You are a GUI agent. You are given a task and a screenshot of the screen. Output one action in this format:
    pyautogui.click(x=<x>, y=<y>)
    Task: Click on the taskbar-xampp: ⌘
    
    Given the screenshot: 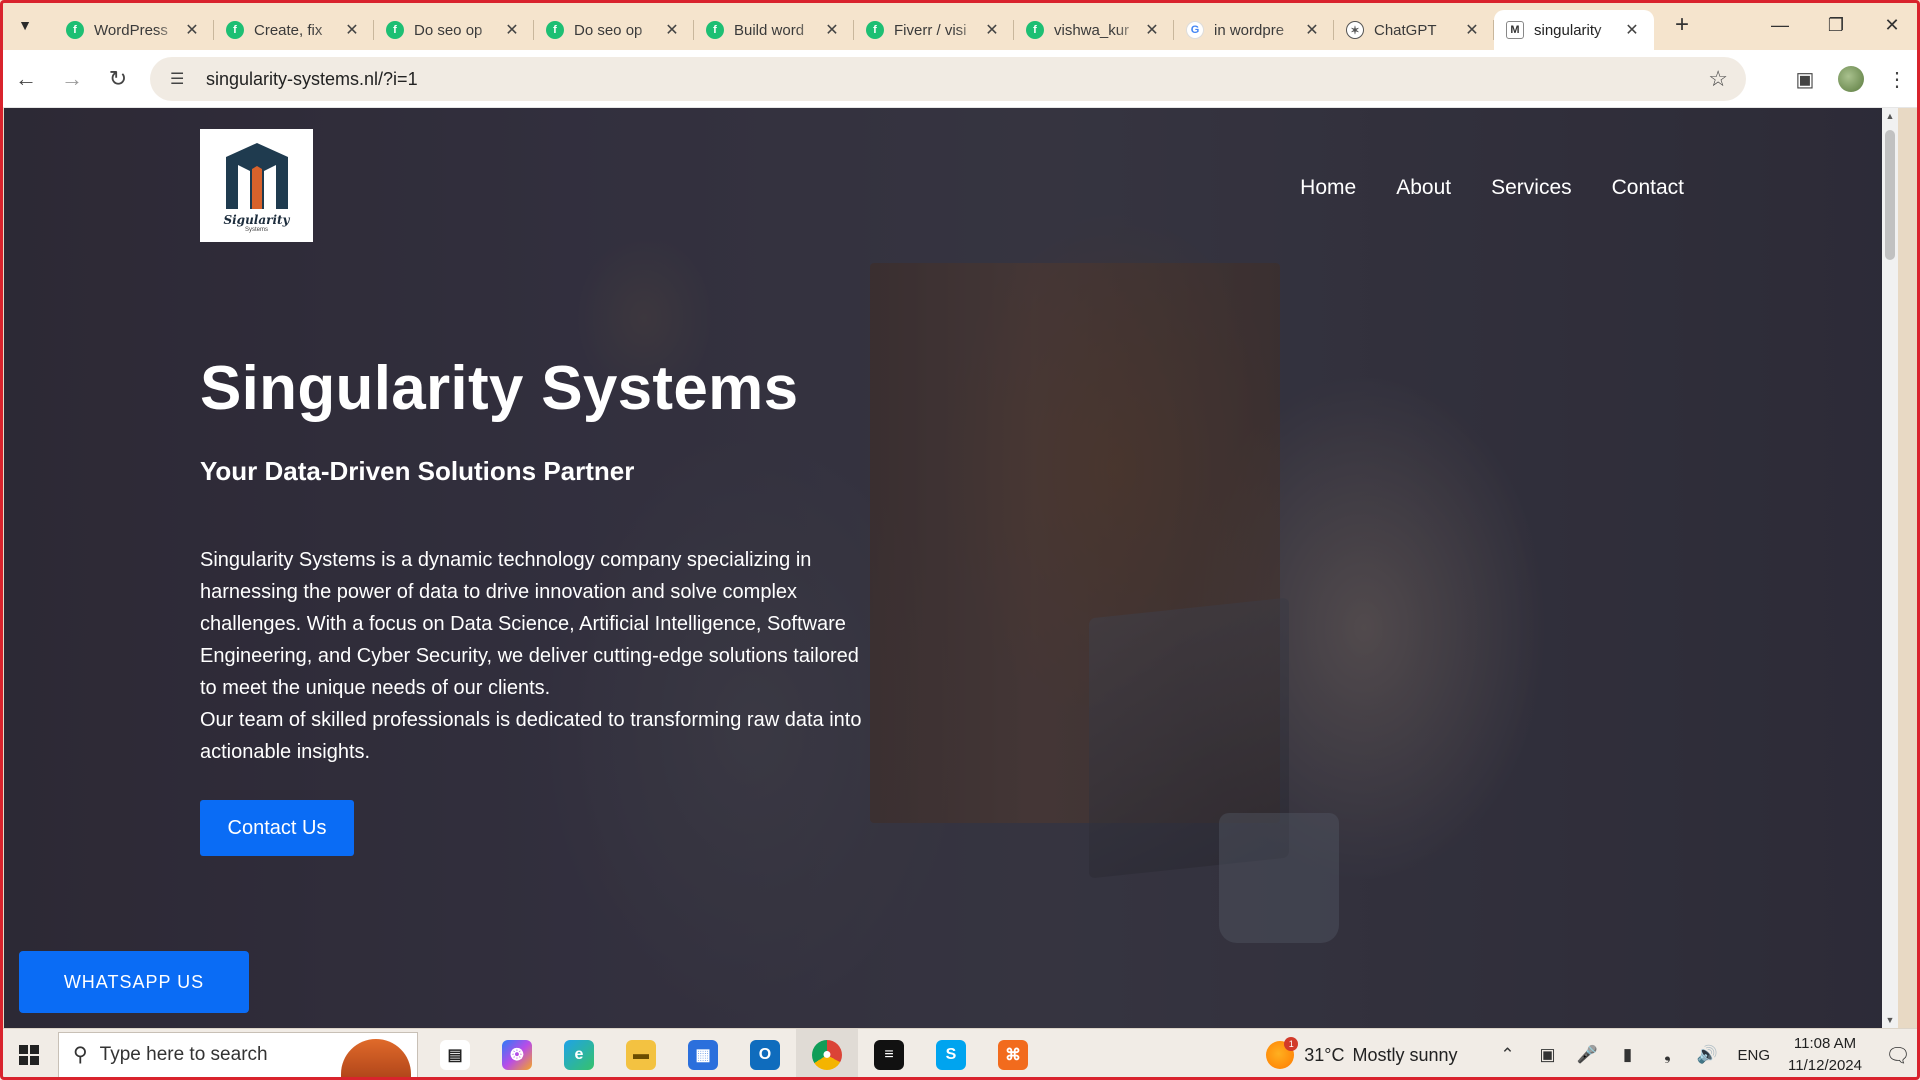 What is the action you would take?
    pyautogui.click(x=1013, y=1054)
    